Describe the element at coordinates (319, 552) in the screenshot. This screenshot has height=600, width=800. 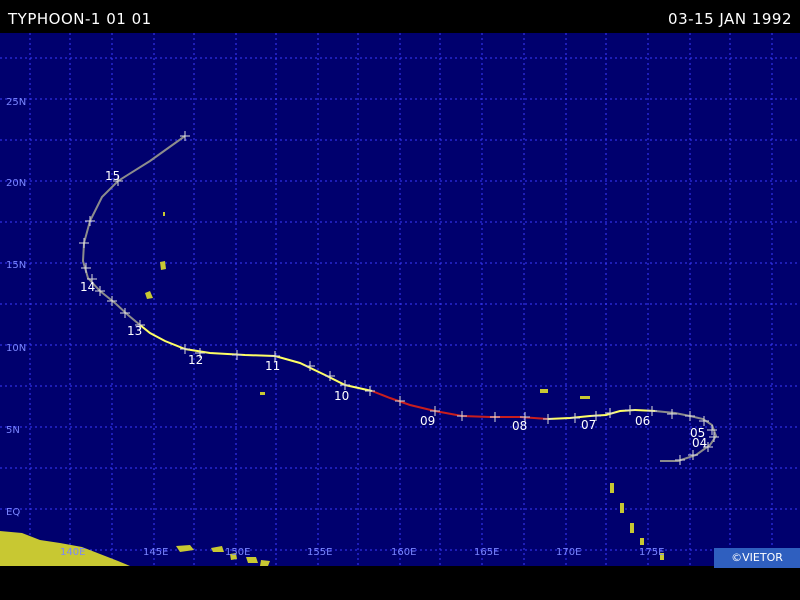
I see `longitude-label: 155E` at that location.